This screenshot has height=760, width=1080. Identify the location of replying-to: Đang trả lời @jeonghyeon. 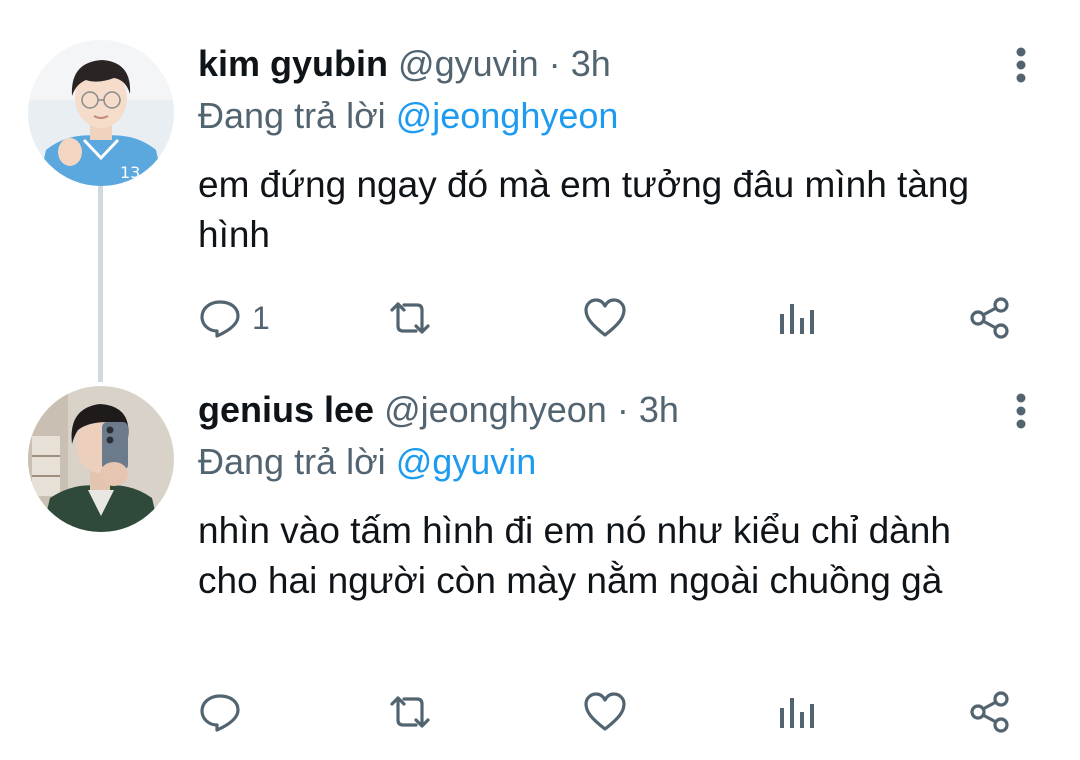
(408, 116).